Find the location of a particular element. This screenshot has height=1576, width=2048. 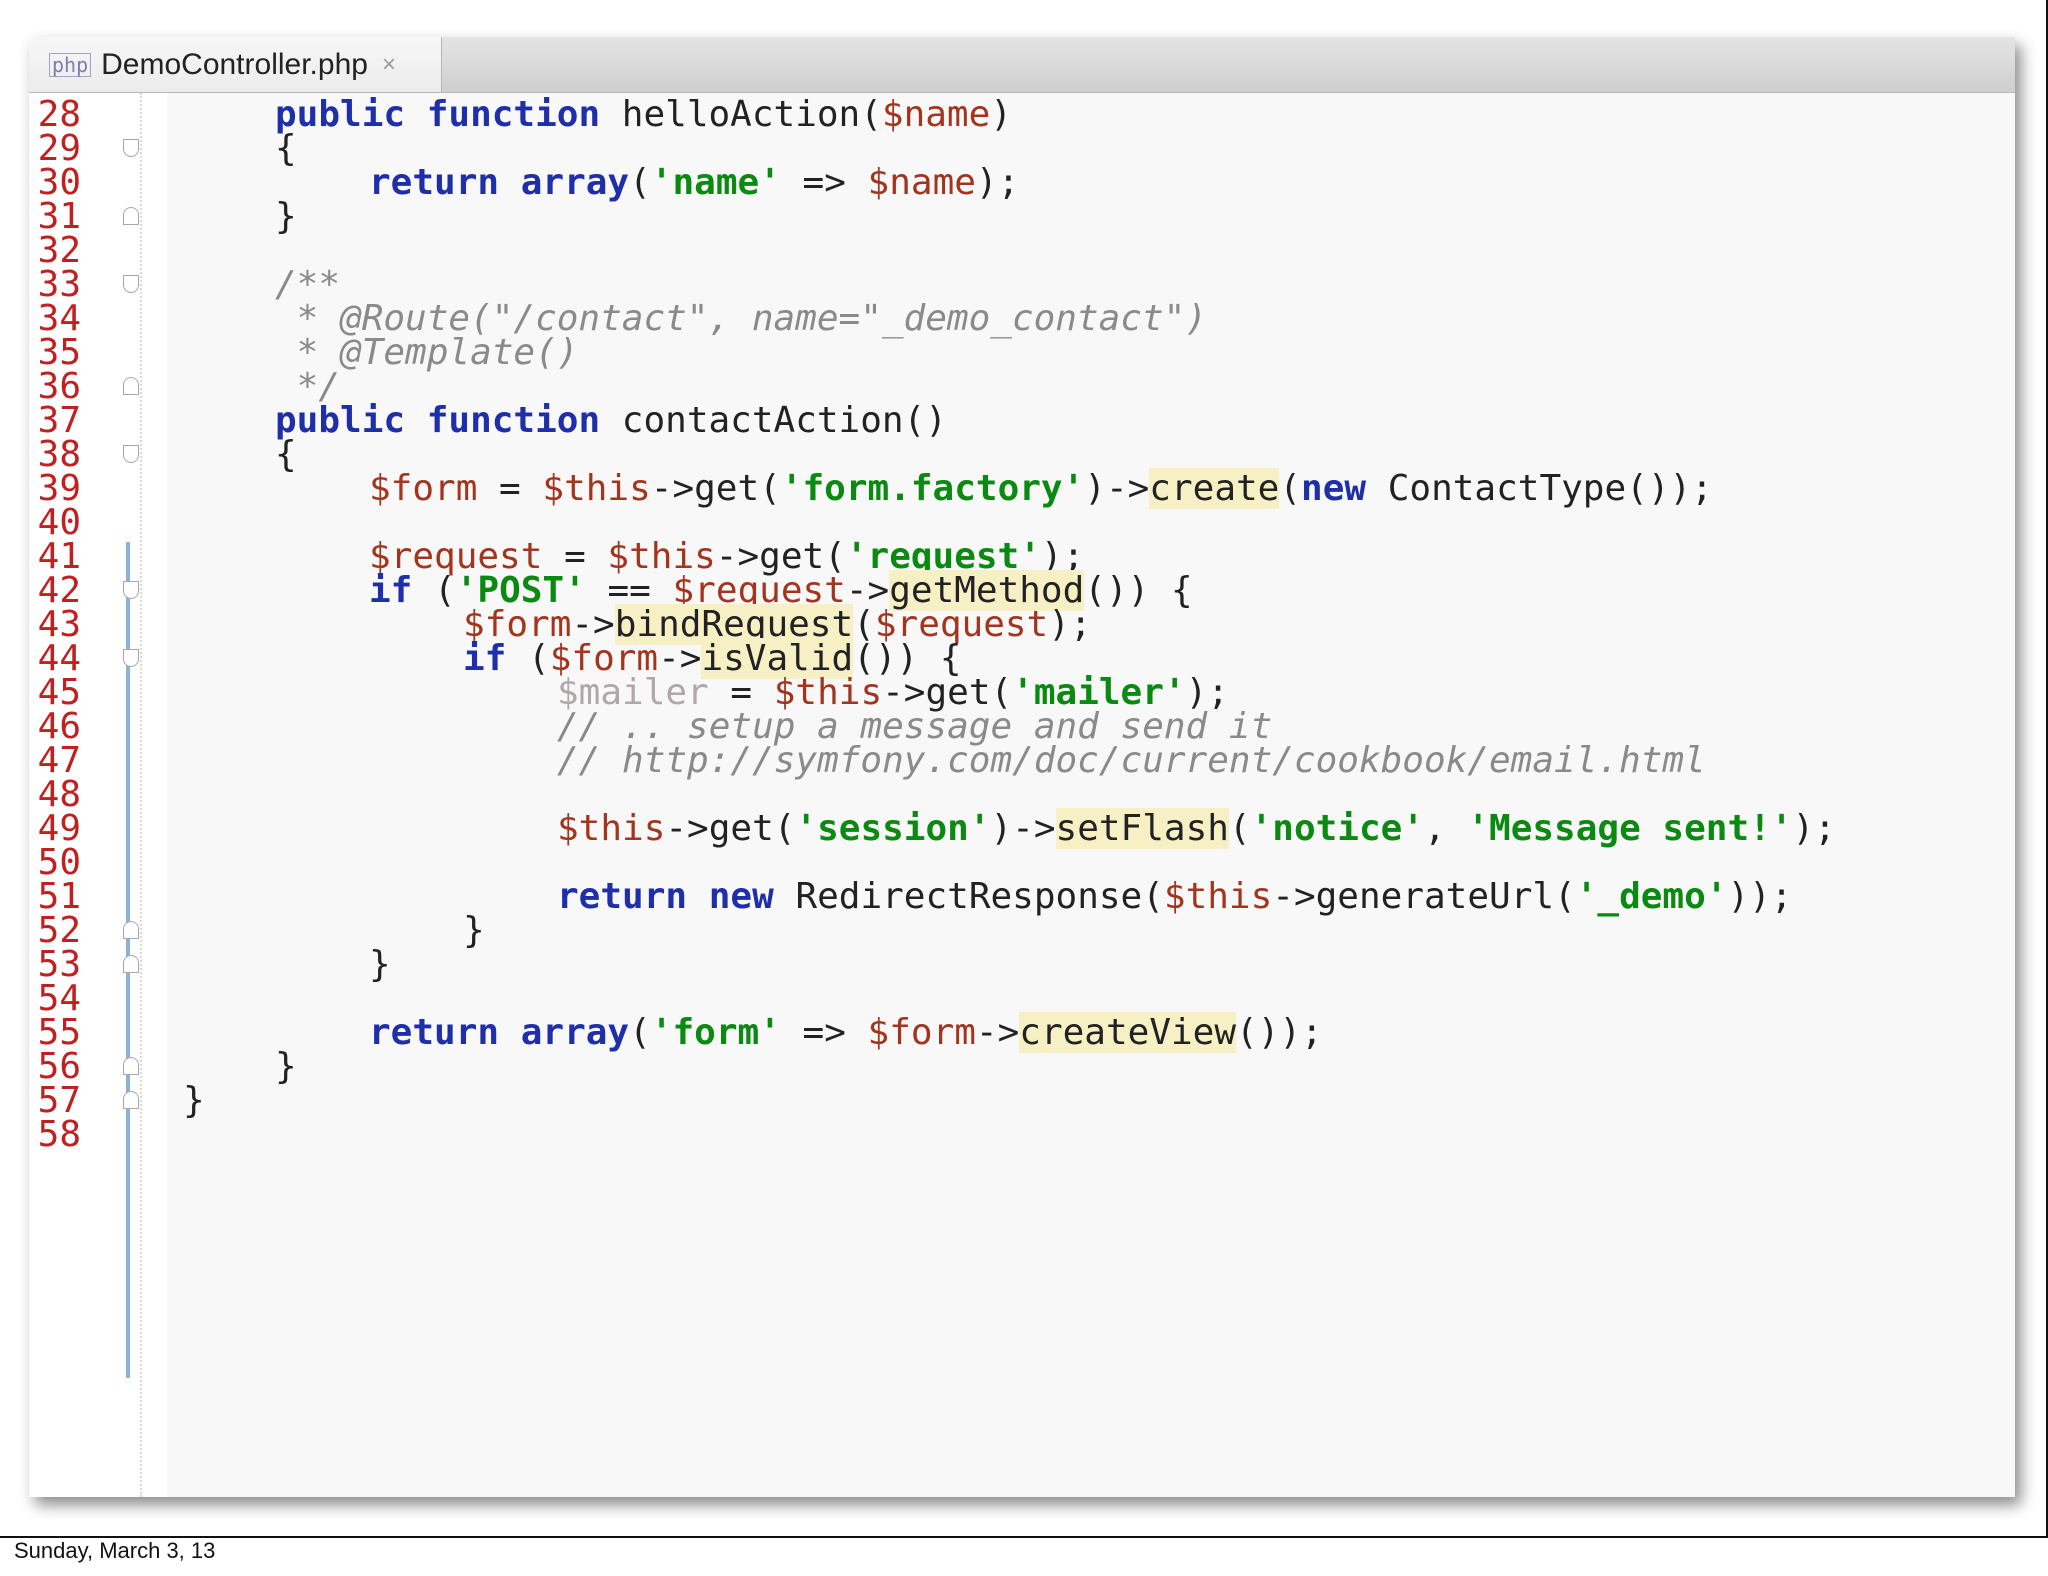

tab-democontroller: php DemoController.php × is located at coordinates (235, 64).